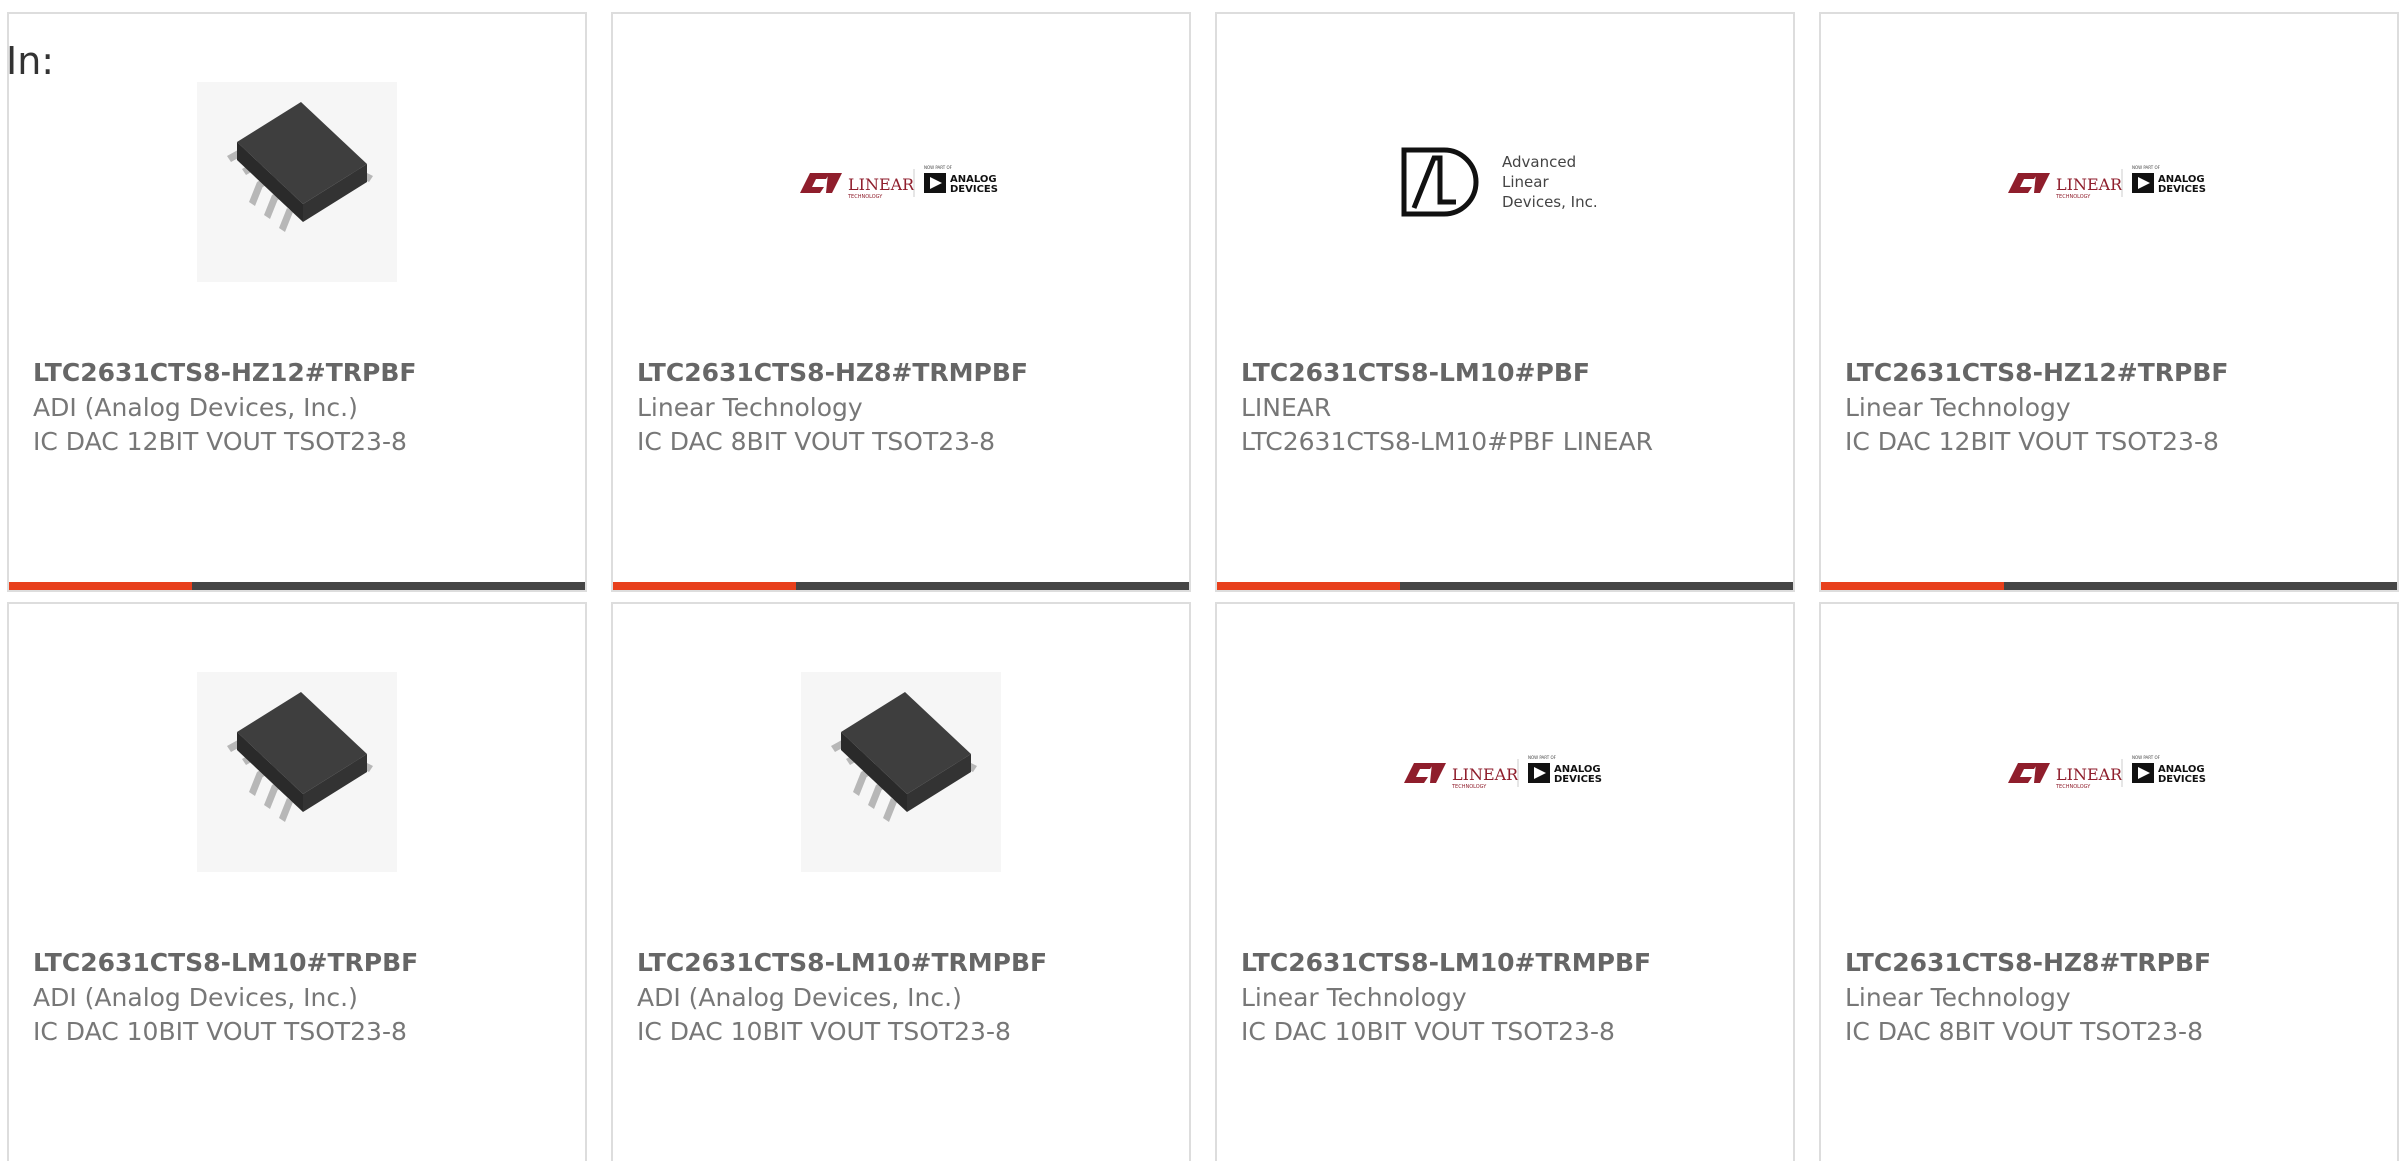 This screenshot has width=2400, height=1161. What do you see at coordinates (2028, 962) in the screenshot?
I see `part-number: LTC2631CTS8-HZ8#TRPBF` at bounding box center [2028, 962].